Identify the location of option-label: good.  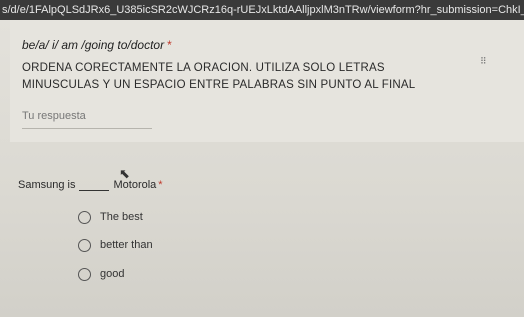
(112, 274).